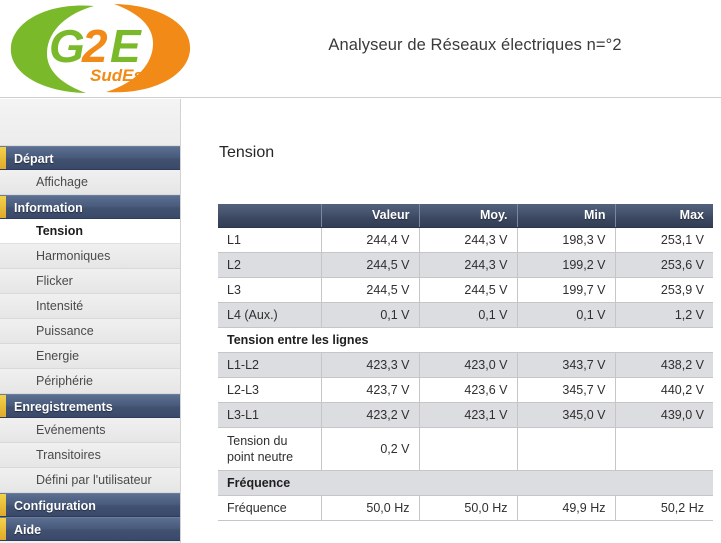  Describe the element at coordinates (566, 265) in the screenshot. I see `cell-value: 199,2 V` at that location.